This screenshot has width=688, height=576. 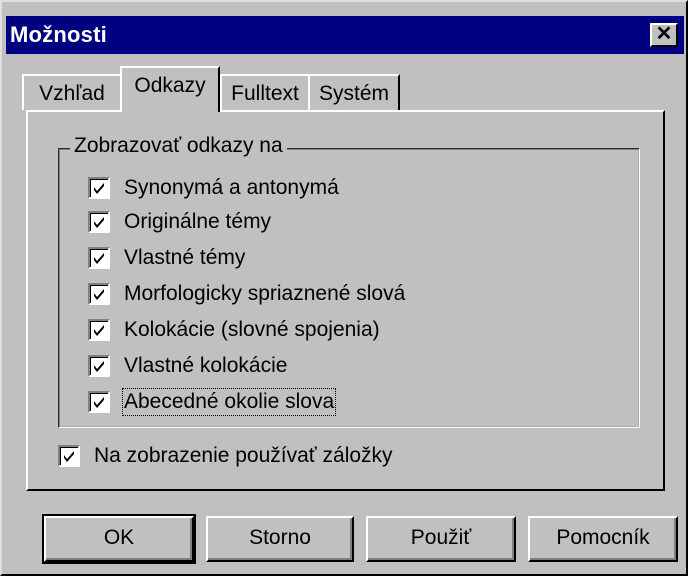 What do you see at coordinates (206, 365) in the screenshot?
I see `checkbox-label: Vlastné kolokácie` at bounding box center [206, 365].